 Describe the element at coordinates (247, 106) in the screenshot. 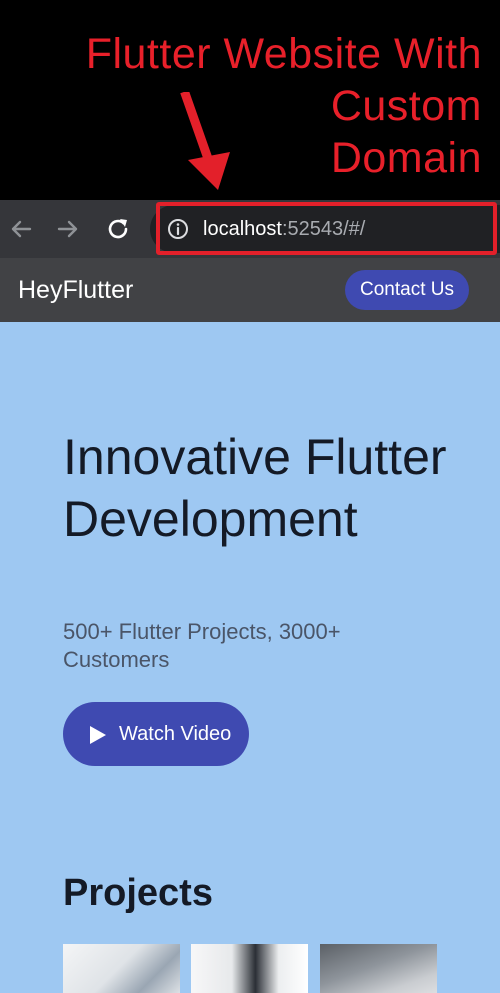

I see `annotation-title: Flutter Website With Custom Domain` at that location.